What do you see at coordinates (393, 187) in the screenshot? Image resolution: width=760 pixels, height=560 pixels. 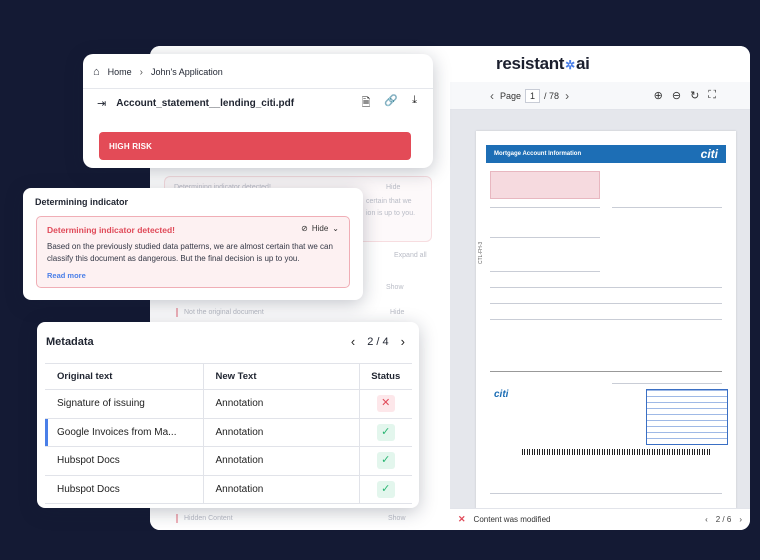 I see `faded-hide: Hide` at bounding box center [393, 187].